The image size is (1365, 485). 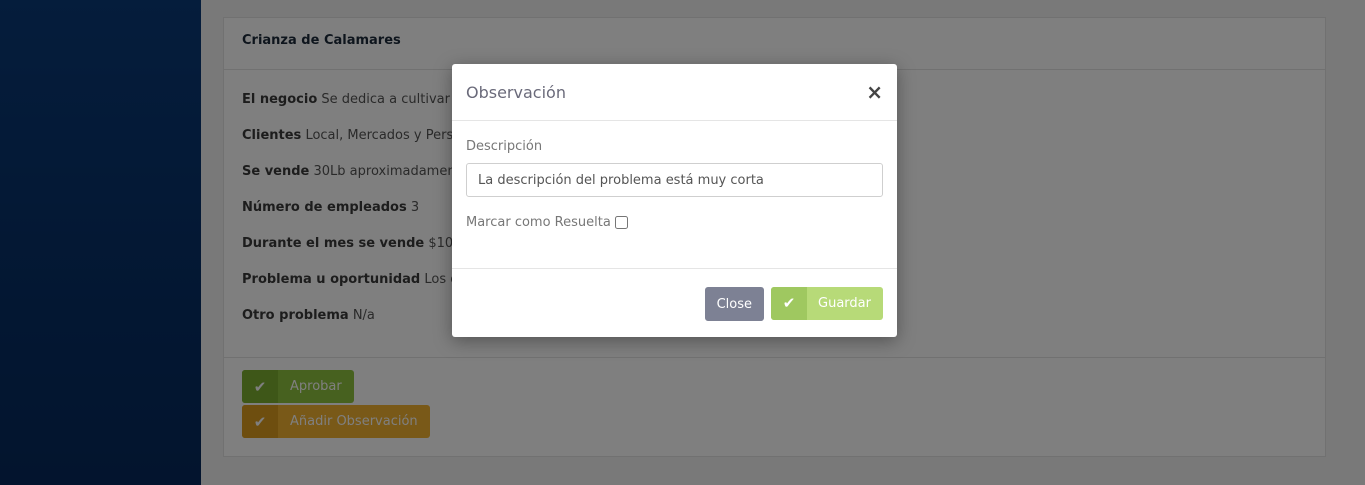 What do you see at coordinates (674, 303) in the screenshot?
I see `modal-footer: Close ✔ Guardar` at bounding box center [674, 303].